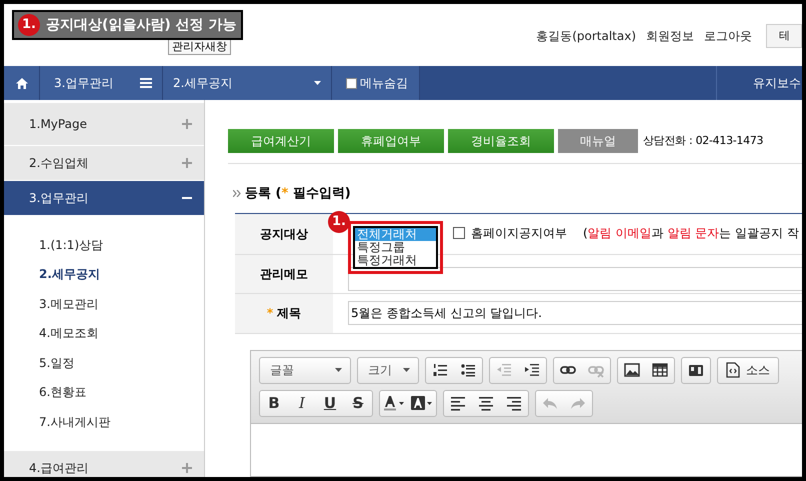  I want to click on homepage-checkbox, so click(459, 232).